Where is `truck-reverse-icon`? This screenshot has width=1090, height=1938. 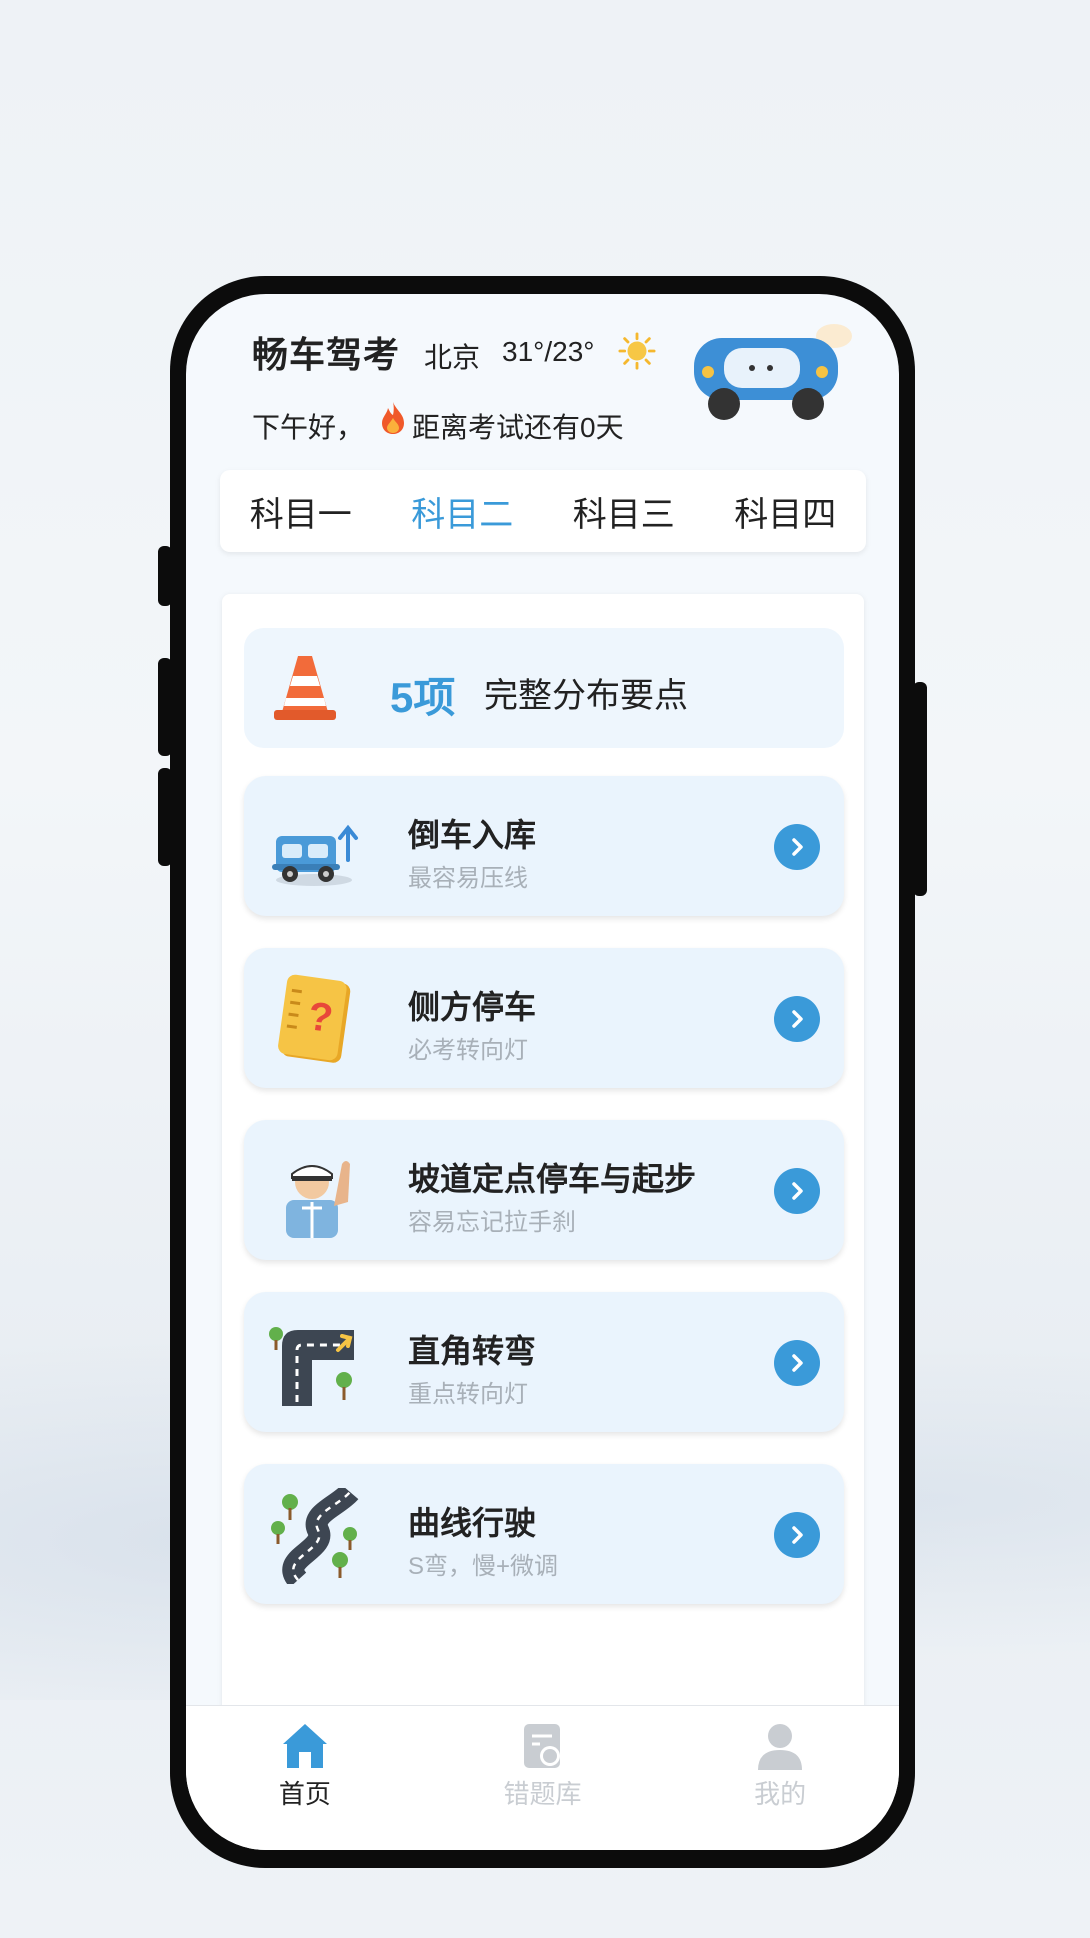 truck-reverse-icon is located at coordinates (315, 855).